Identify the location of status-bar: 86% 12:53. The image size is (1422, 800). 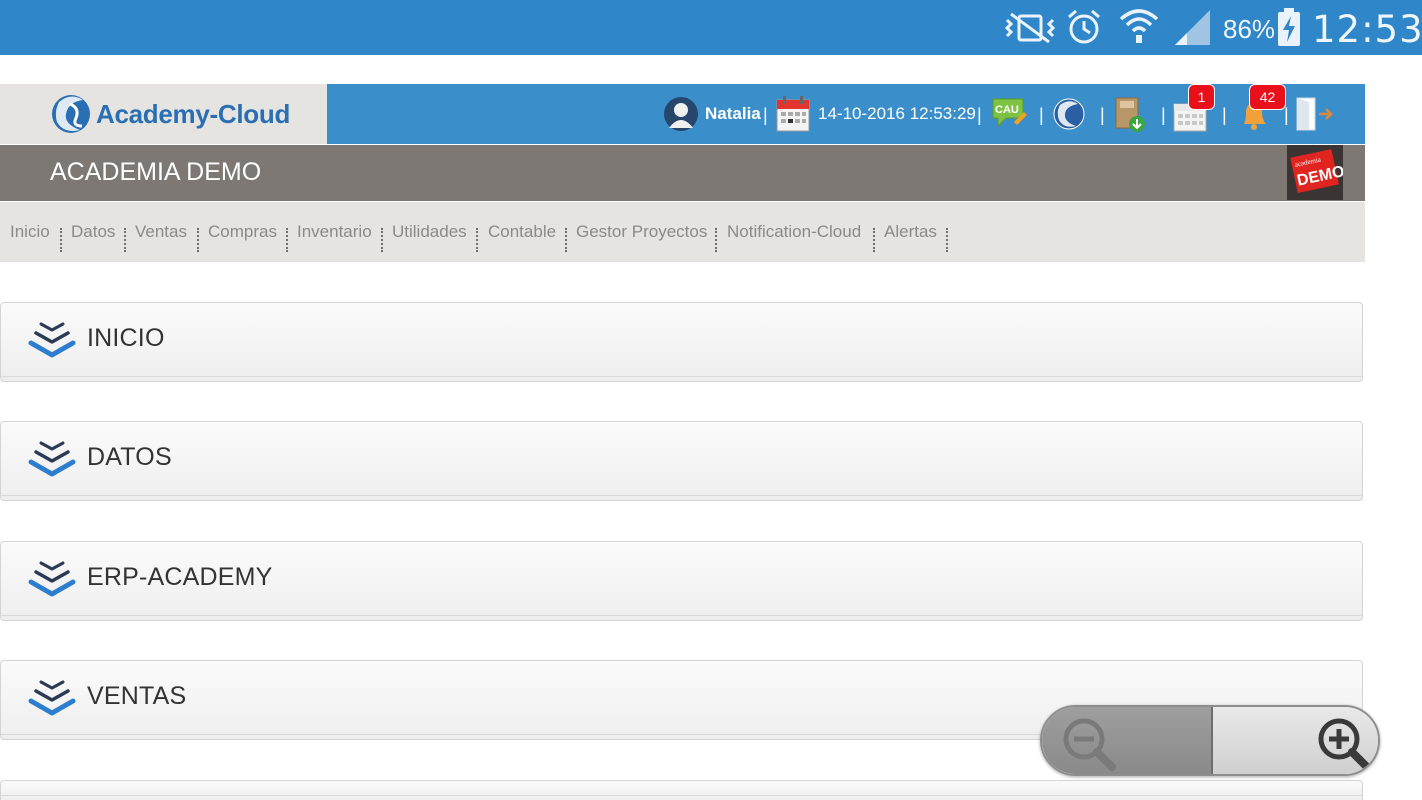
(711, 27).